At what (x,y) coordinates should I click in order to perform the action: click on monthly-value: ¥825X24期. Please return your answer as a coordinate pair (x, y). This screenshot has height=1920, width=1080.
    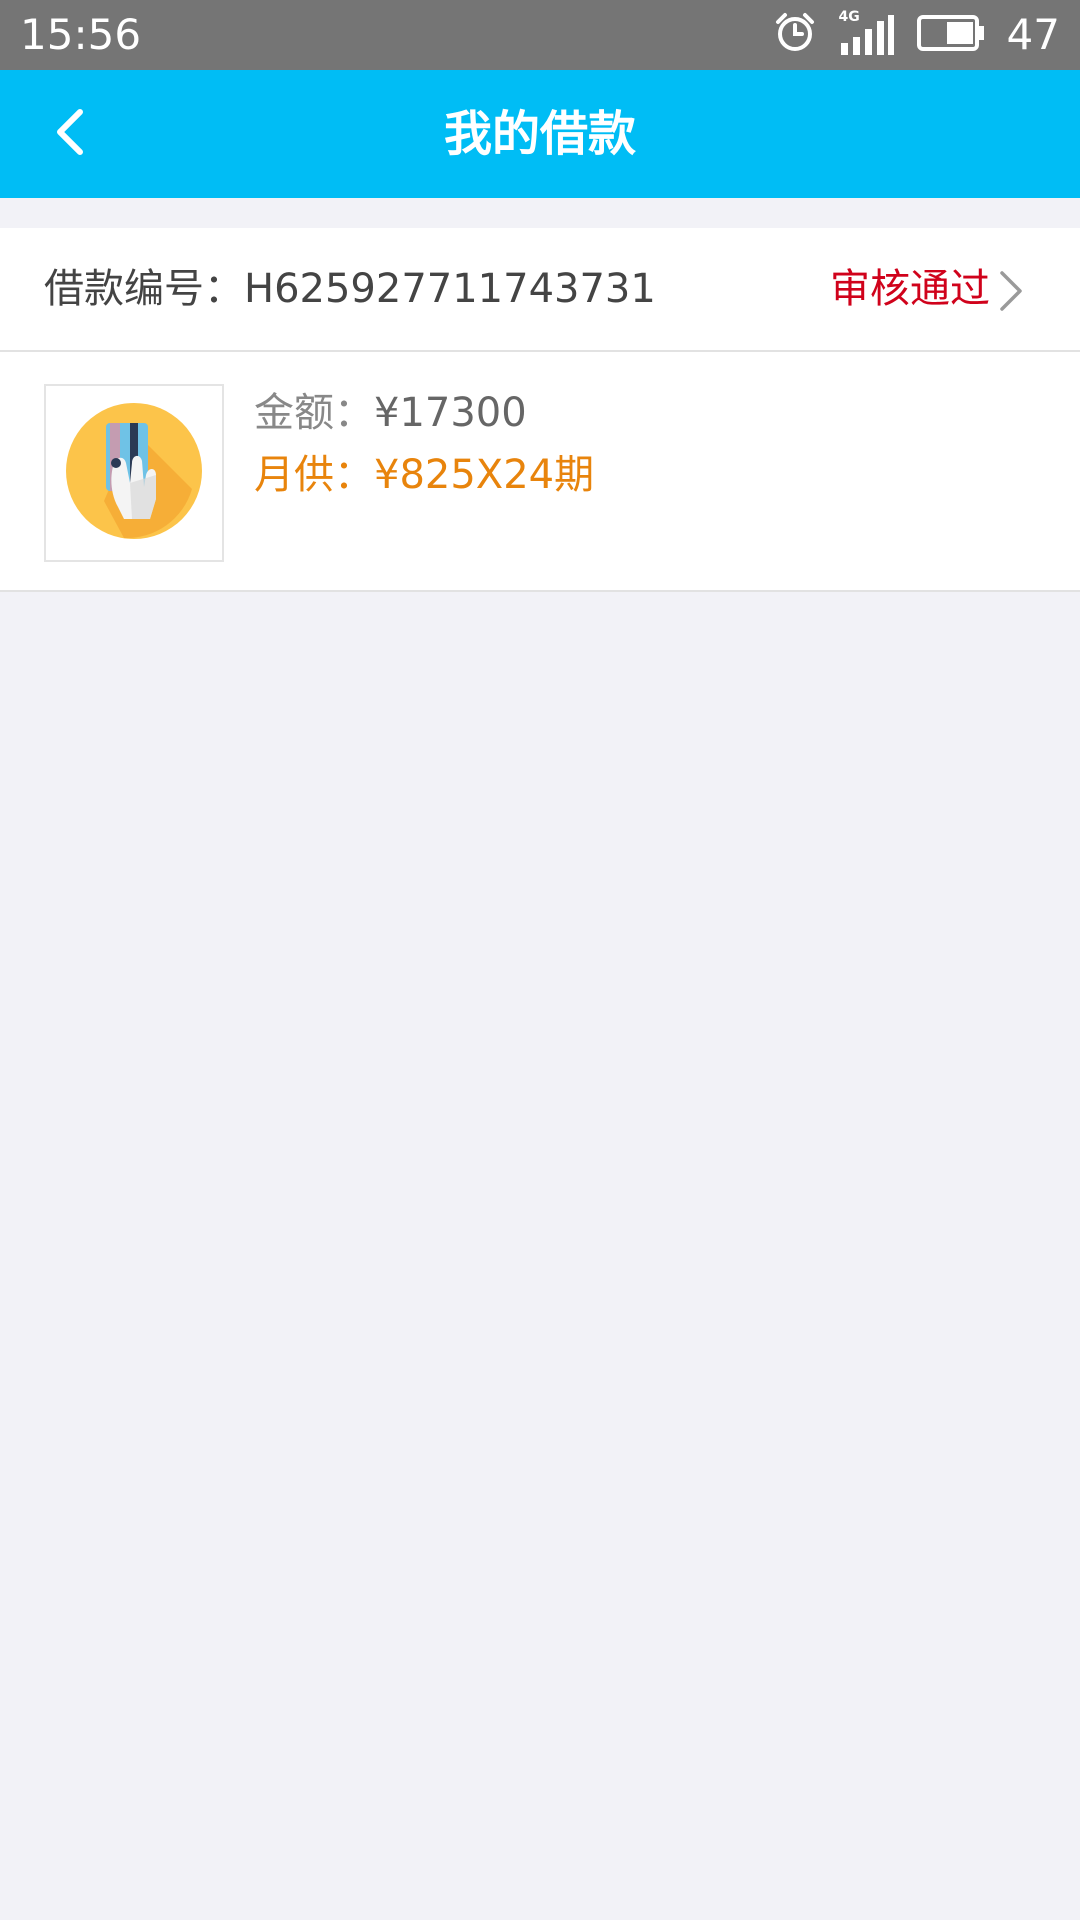
    Looking at the image, I should click on (484, 475).